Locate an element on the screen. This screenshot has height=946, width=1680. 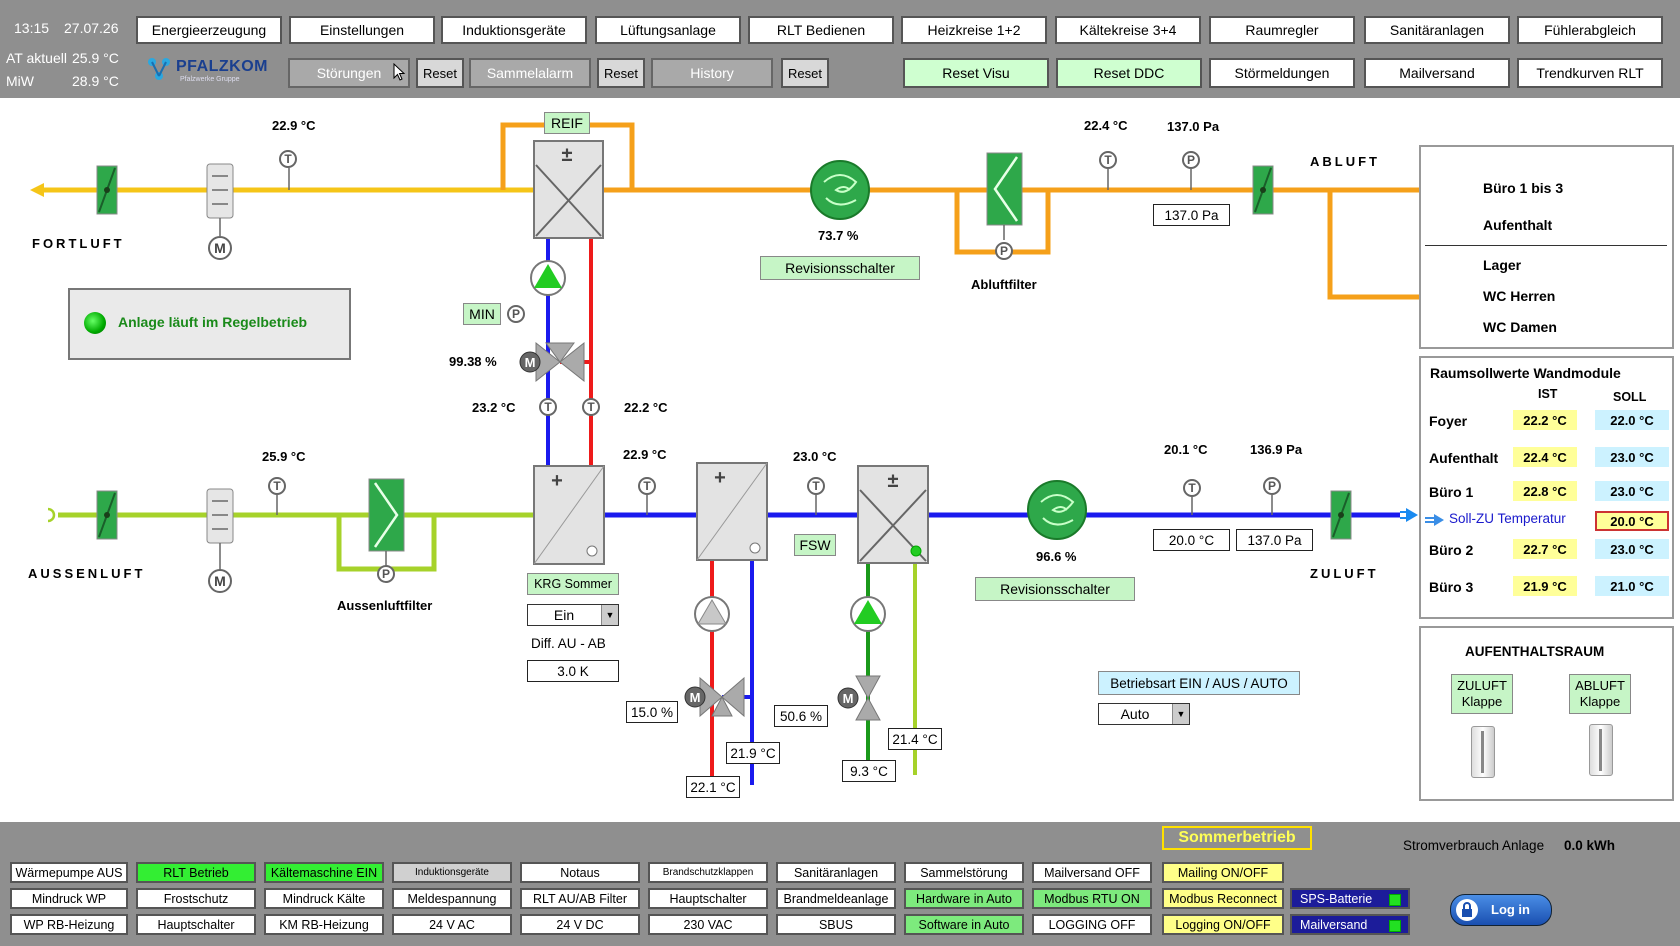
status-indicator-button: Hardware in Auto is located at coordinates (964, 898).